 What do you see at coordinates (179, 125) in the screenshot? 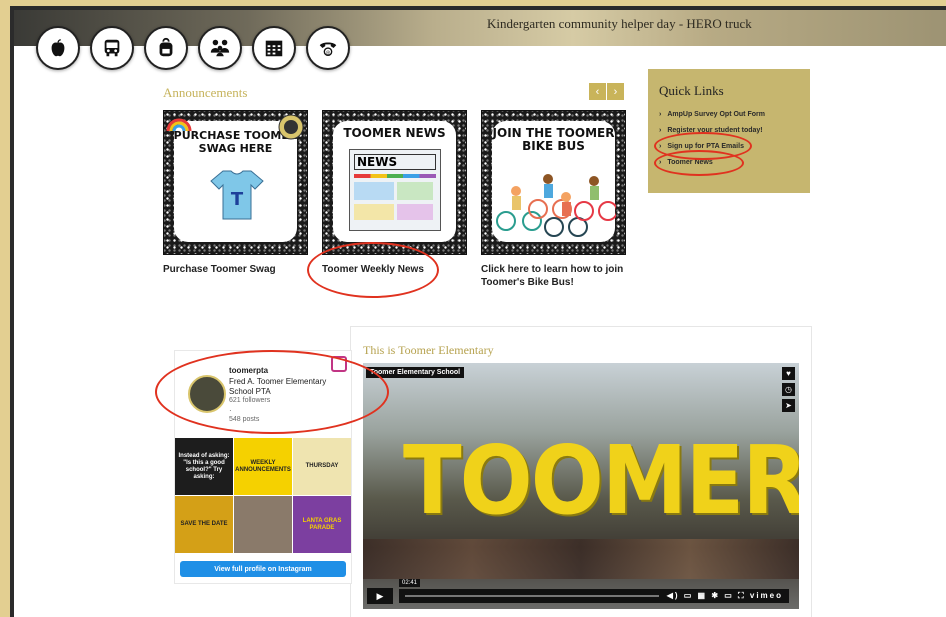
I see `rainbow-icon` at bounding box center [179, 125].